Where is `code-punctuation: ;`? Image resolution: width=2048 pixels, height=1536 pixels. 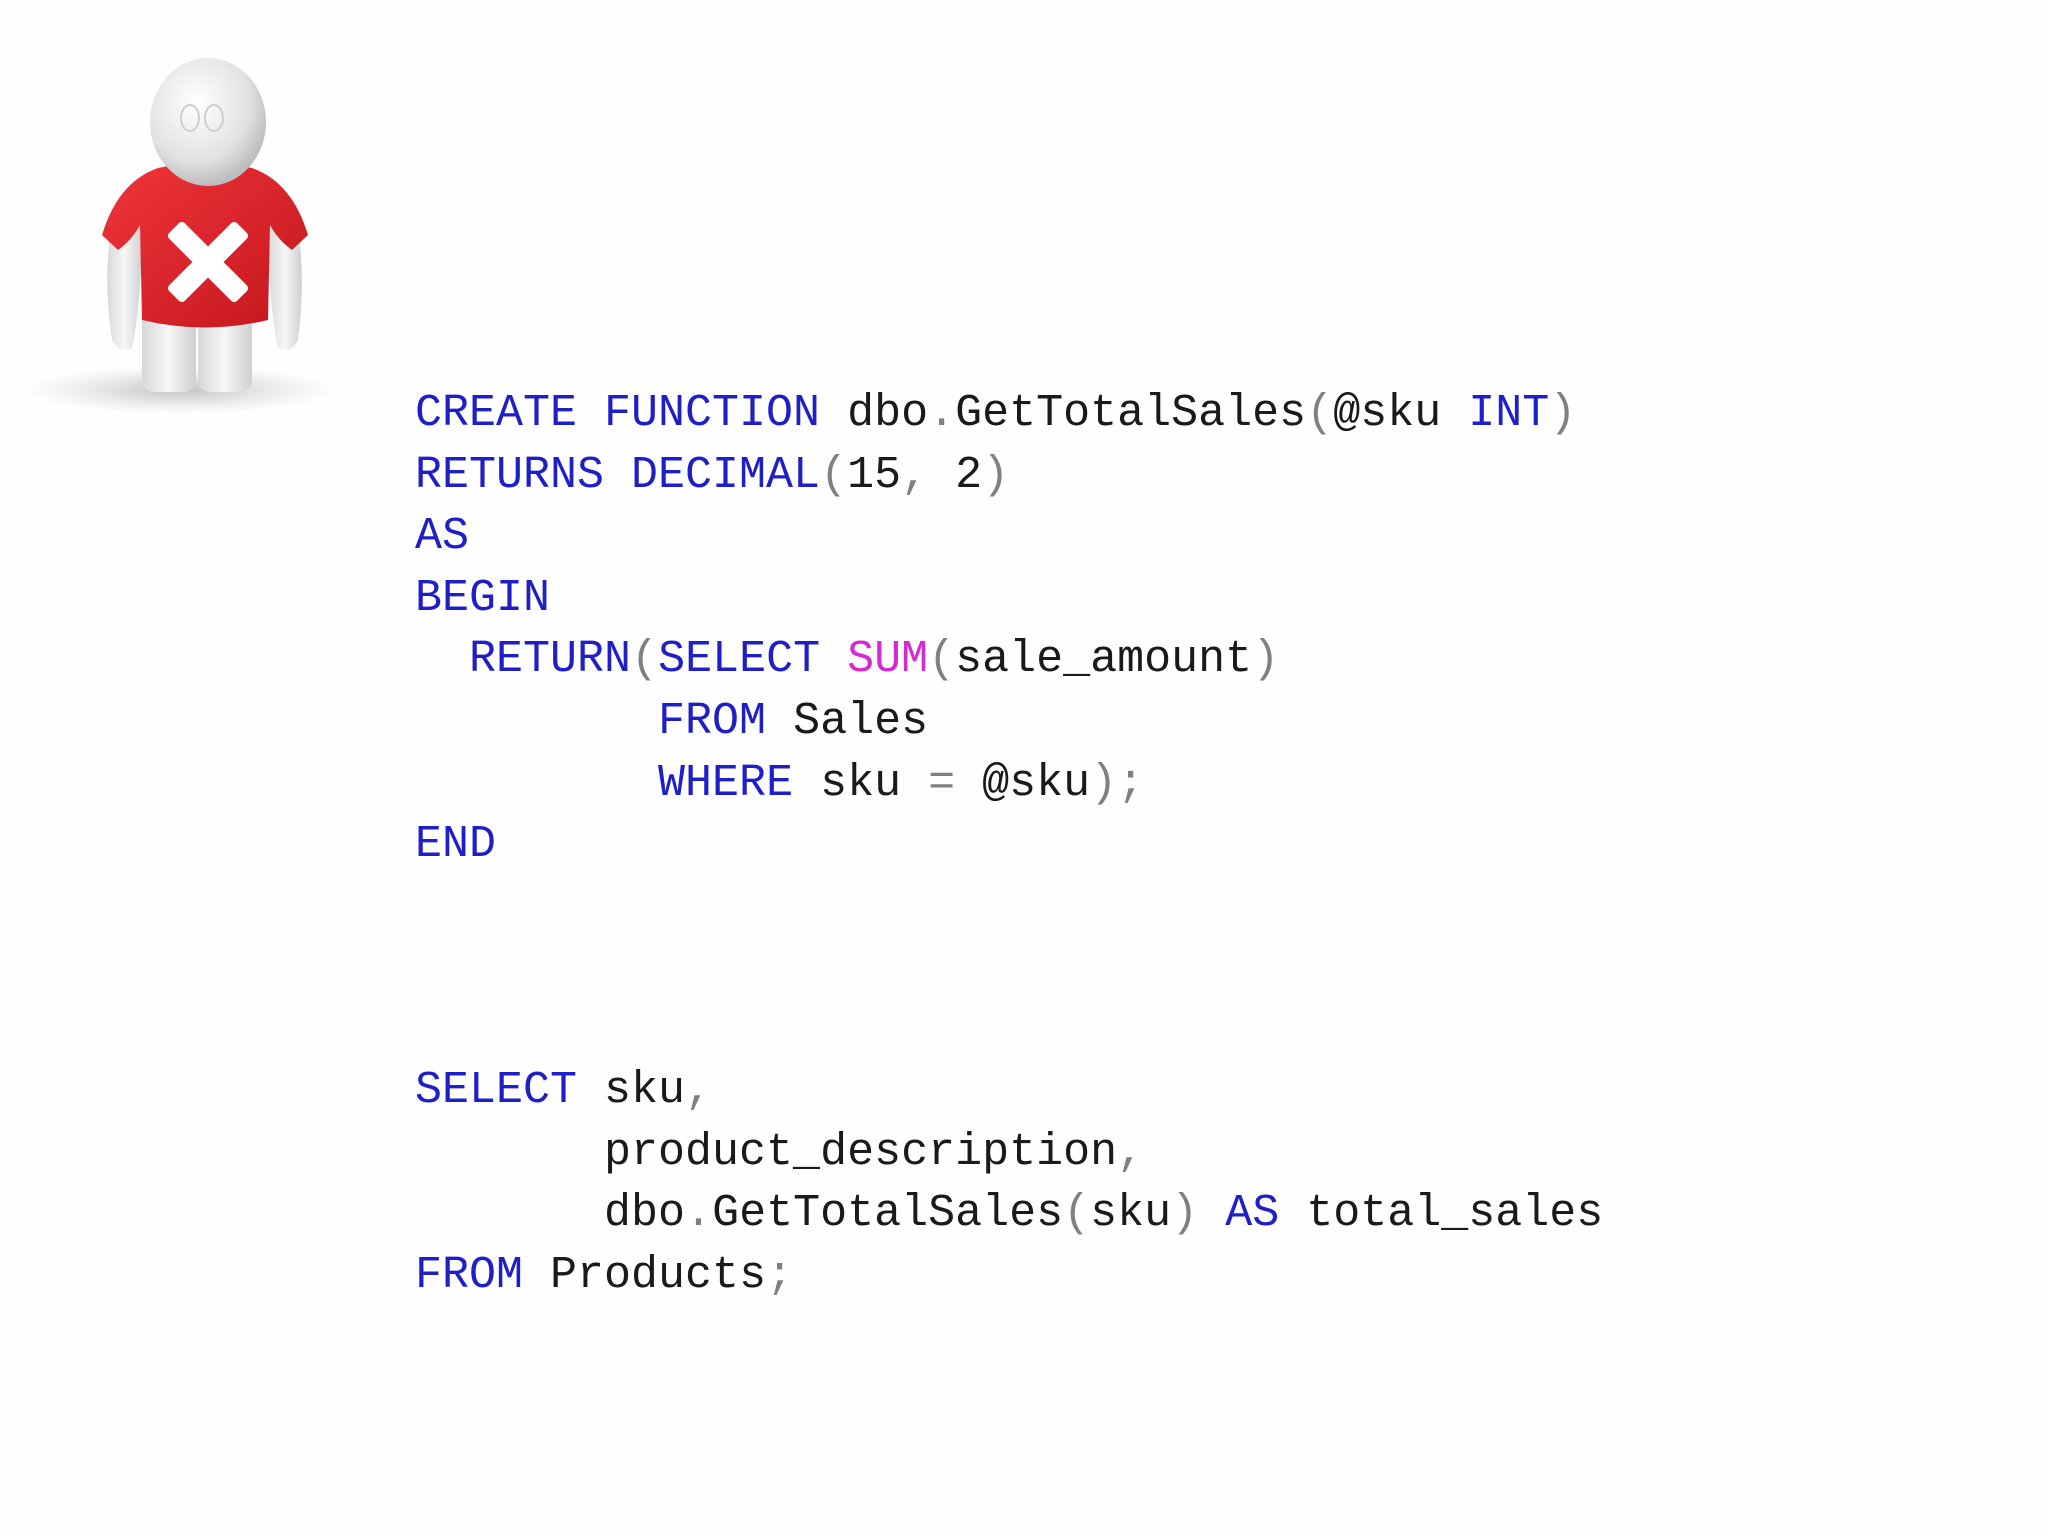 code-punctuation: ; is located at coordinates (780, 1275).